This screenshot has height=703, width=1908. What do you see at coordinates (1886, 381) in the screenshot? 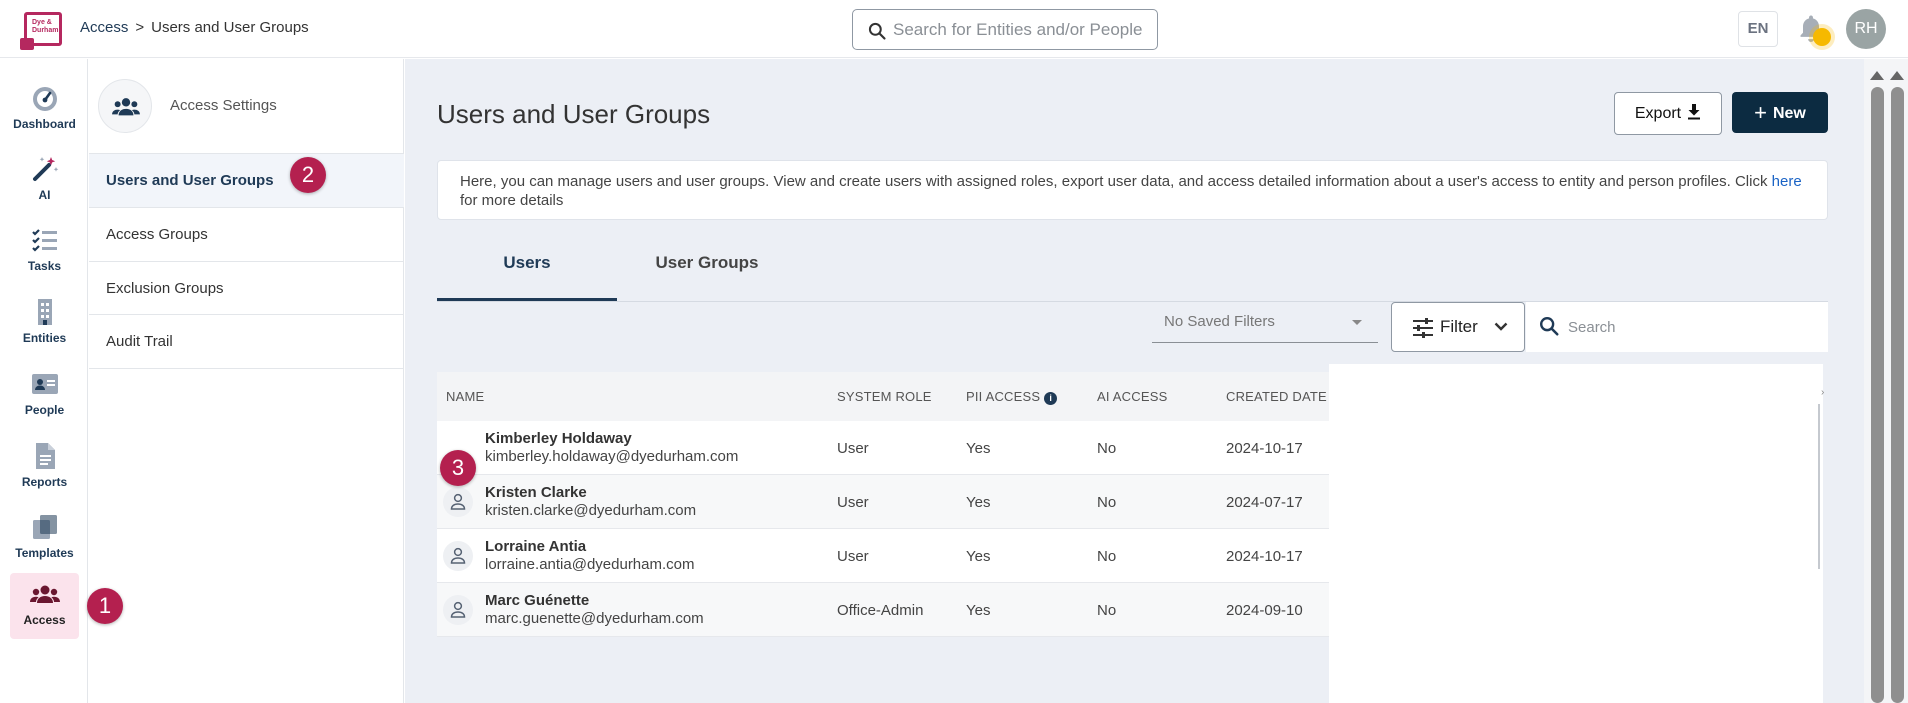
I see `page-scrollbar` at bounding box center [1886, 381].